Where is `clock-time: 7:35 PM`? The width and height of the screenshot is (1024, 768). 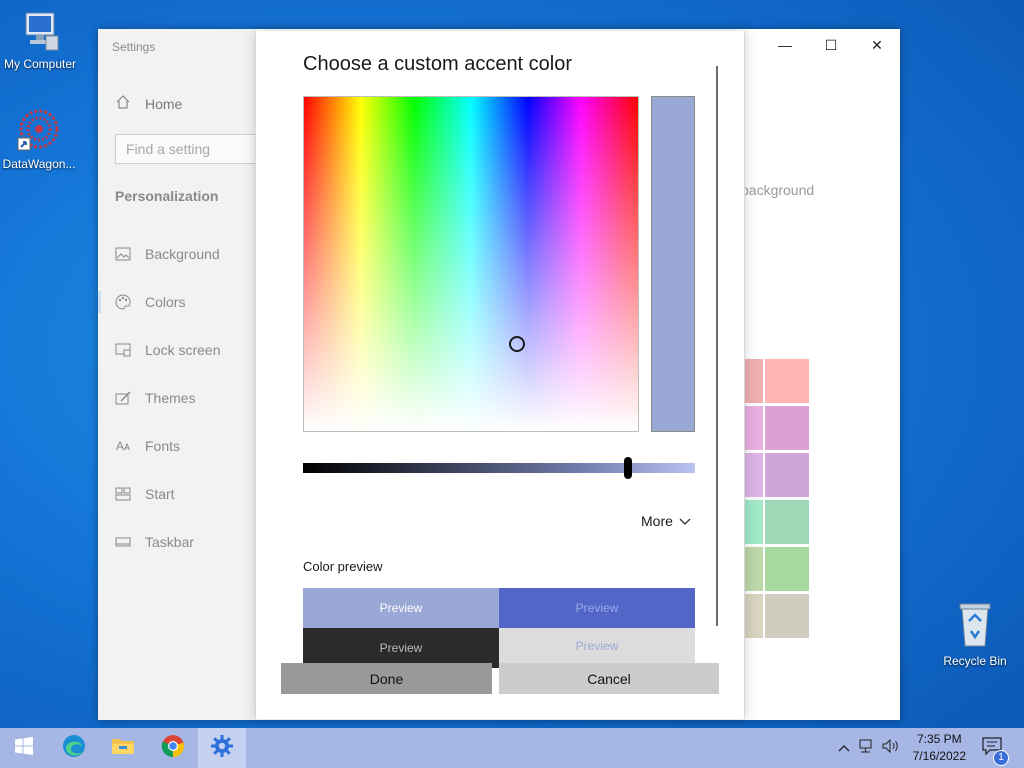
clock-time: 7:35 PM is located at coordinates (939, 739).